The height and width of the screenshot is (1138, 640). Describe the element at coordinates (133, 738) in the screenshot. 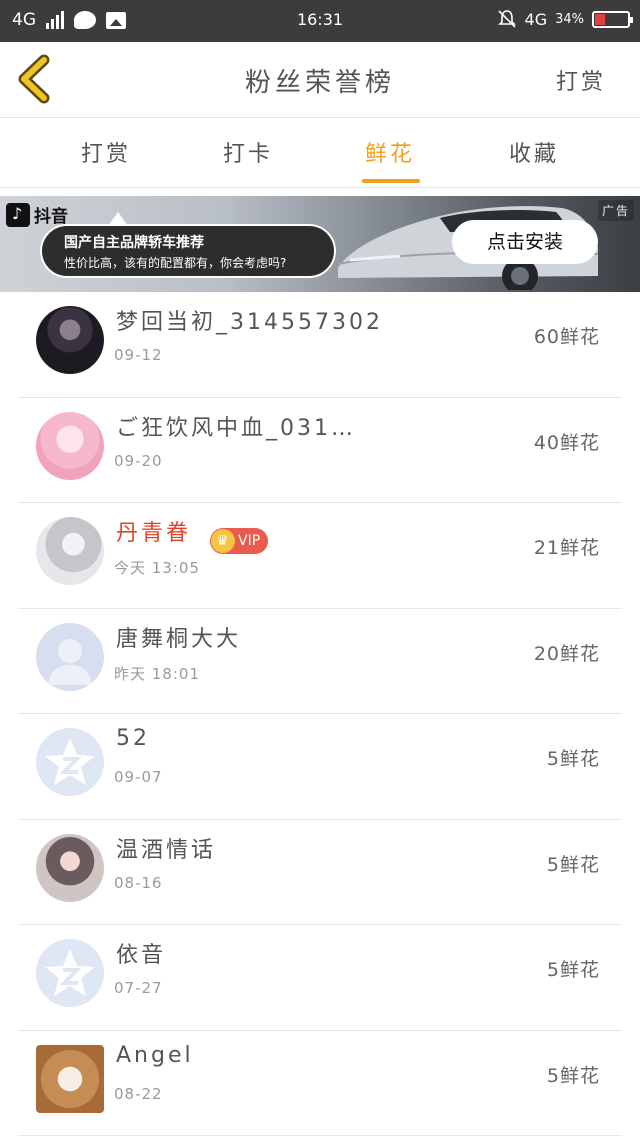

I see `user-name: 52` at that location.